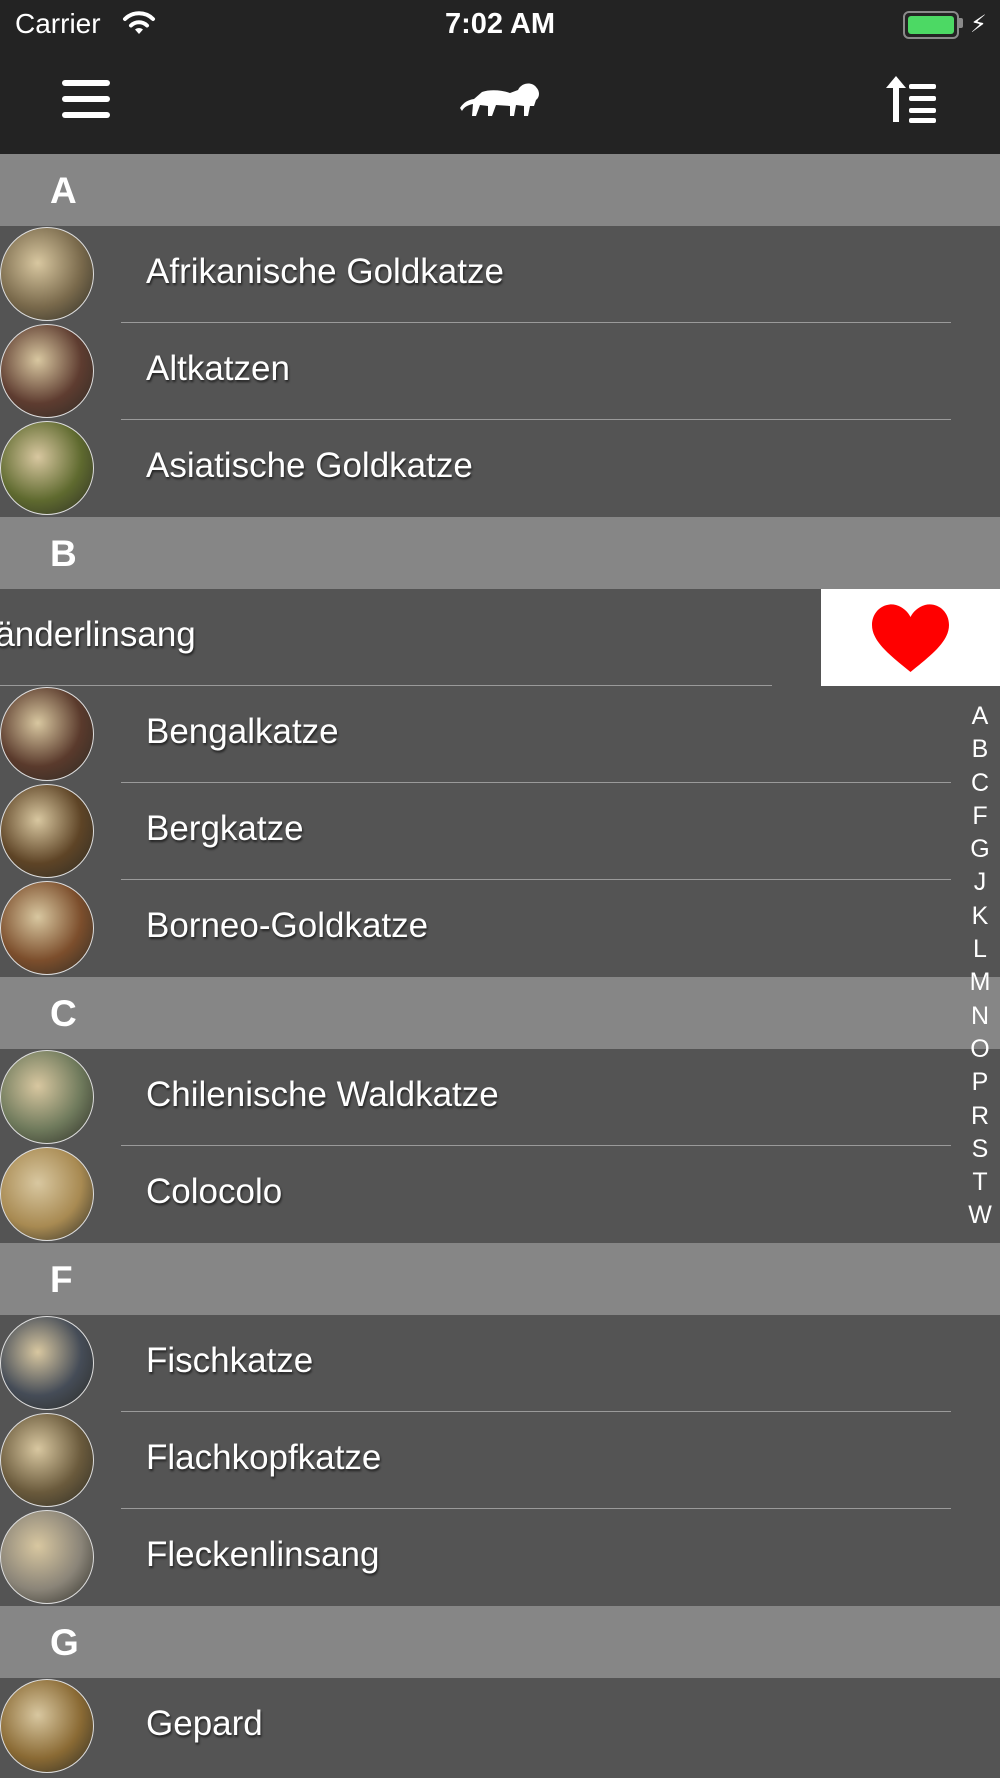 This screenshot has height=1778, width=1000. Describe the element at coordinates (500, 734) in the screenshot. I see `list-item: Bengalkatze` at that location.